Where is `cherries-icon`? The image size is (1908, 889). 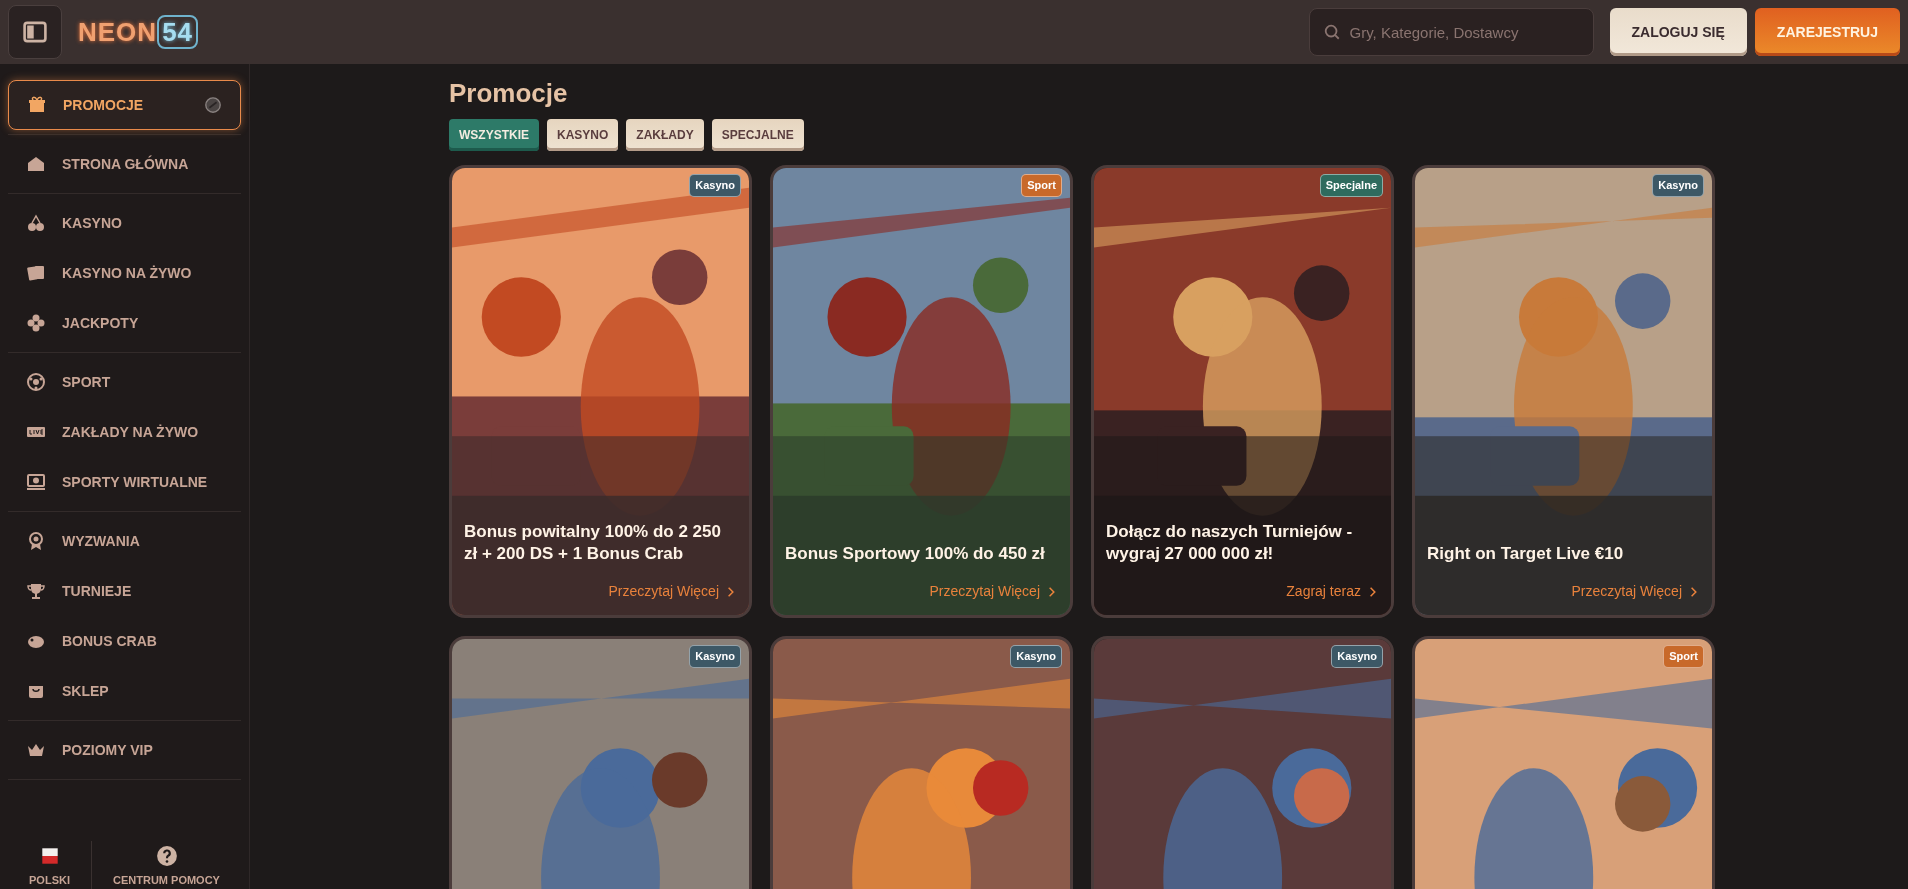 cherries-icon is located at coordinates (36, 223).